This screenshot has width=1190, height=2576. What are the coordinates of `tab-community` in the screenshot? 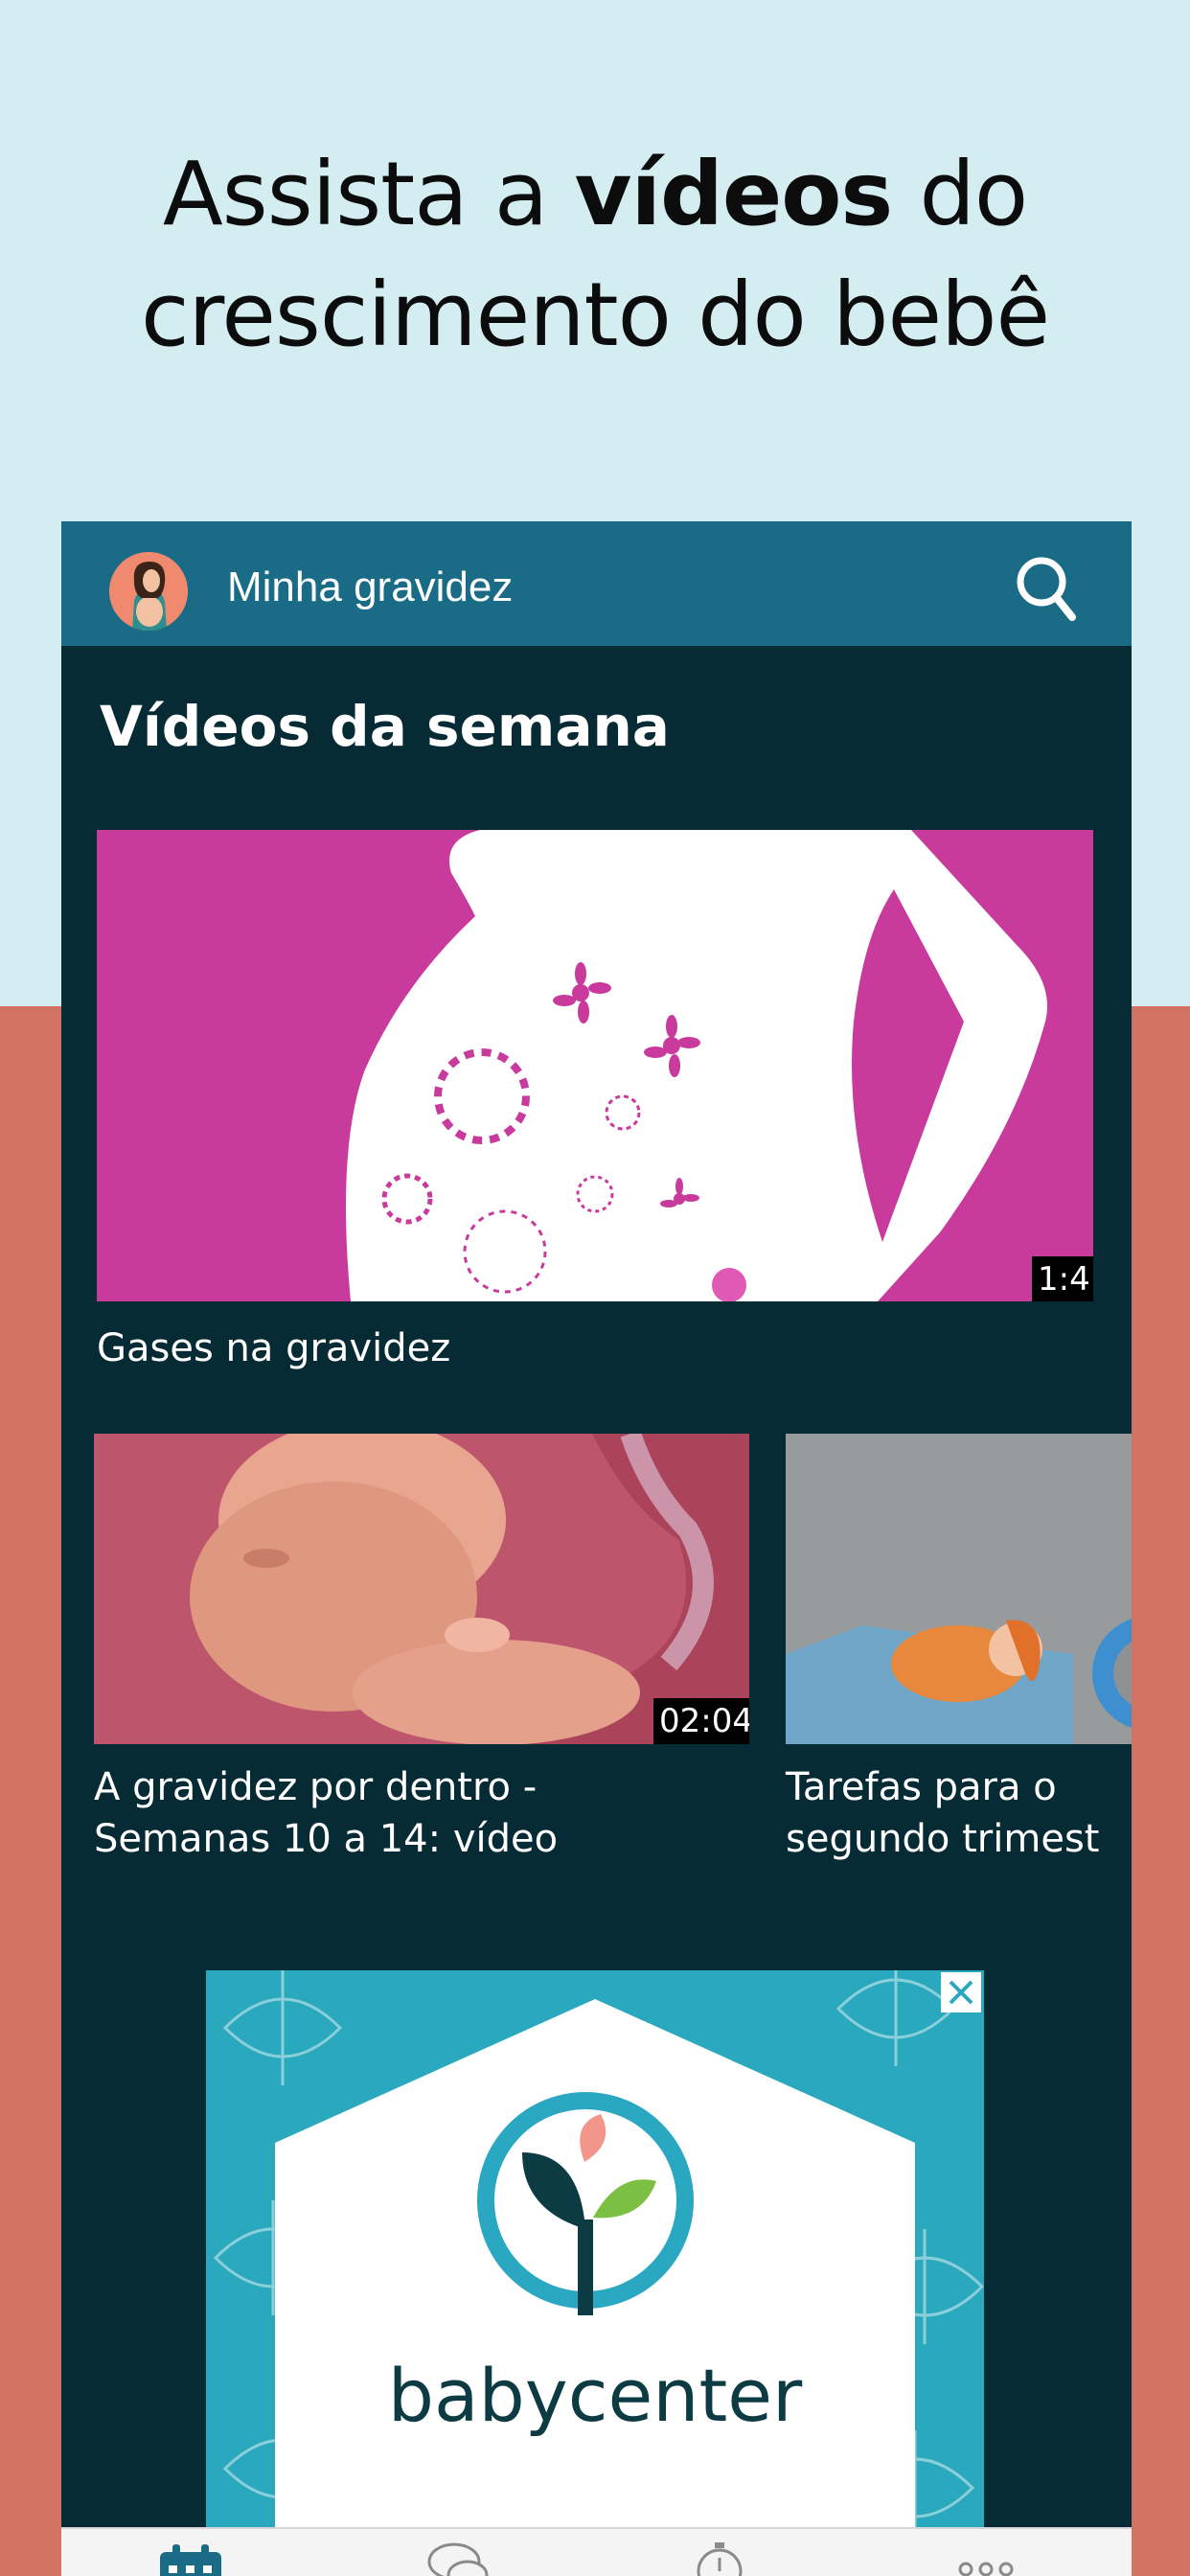 It's located at (457, 2557).